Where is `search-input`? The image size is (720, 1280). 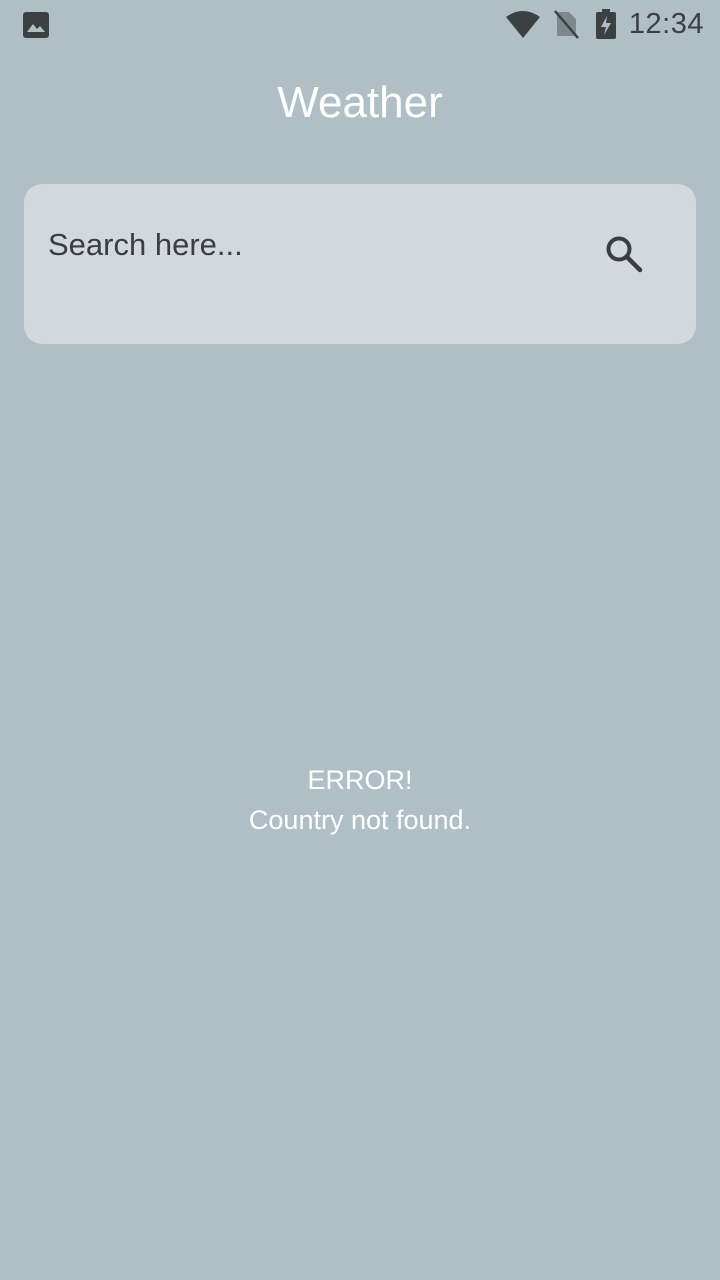 search-input is located at coordinates (308, 245).